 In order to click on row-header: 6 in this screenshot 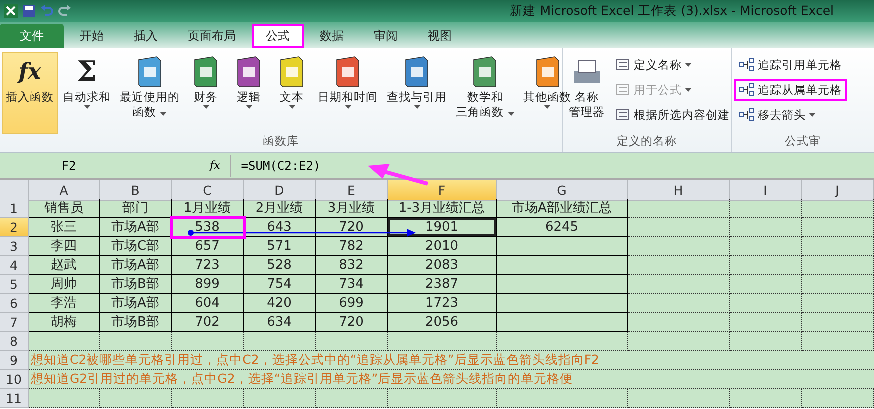, I will do `click(14, 303)`.